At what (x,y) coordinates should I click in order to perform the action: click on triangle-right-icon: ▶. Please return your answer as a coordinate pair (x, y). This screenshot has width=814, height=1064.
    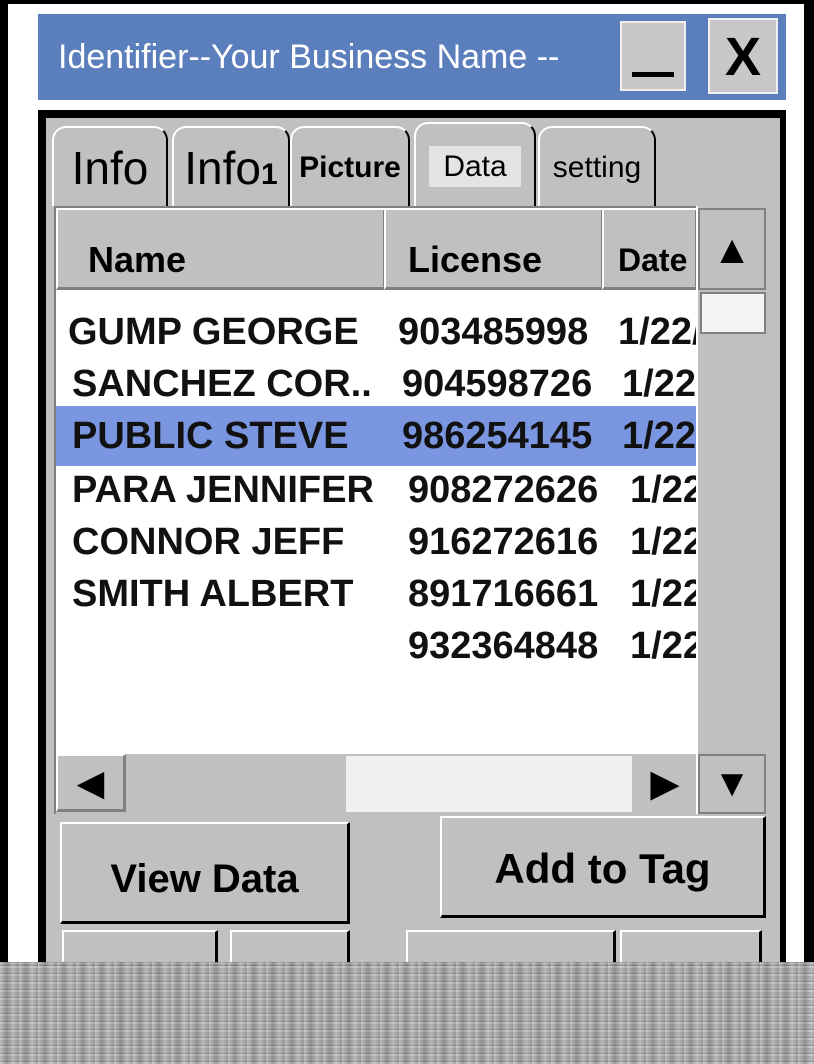
    Looking at the image, I should click on (665, 784).